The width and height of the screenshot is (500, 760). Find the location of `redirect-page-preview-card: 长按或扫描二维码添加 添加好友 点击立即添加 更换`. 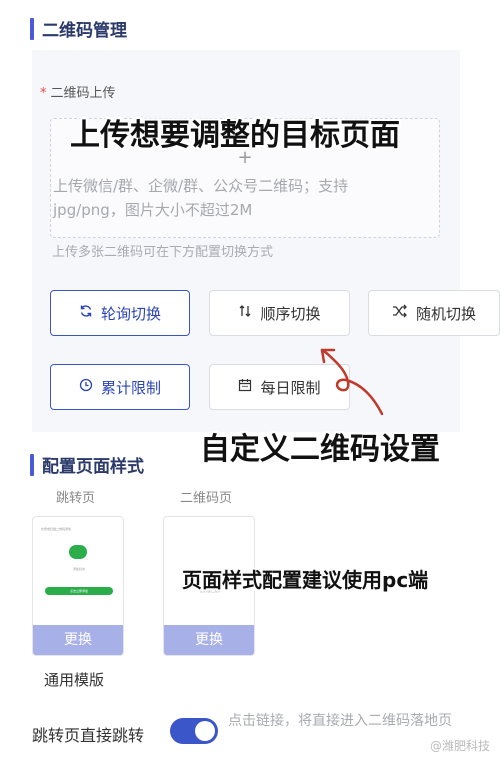

redirect-page-preview-card: 长按或扫描二维码添加 添加好友 点击立即添加 更换 is located at coordinates (78, 586).